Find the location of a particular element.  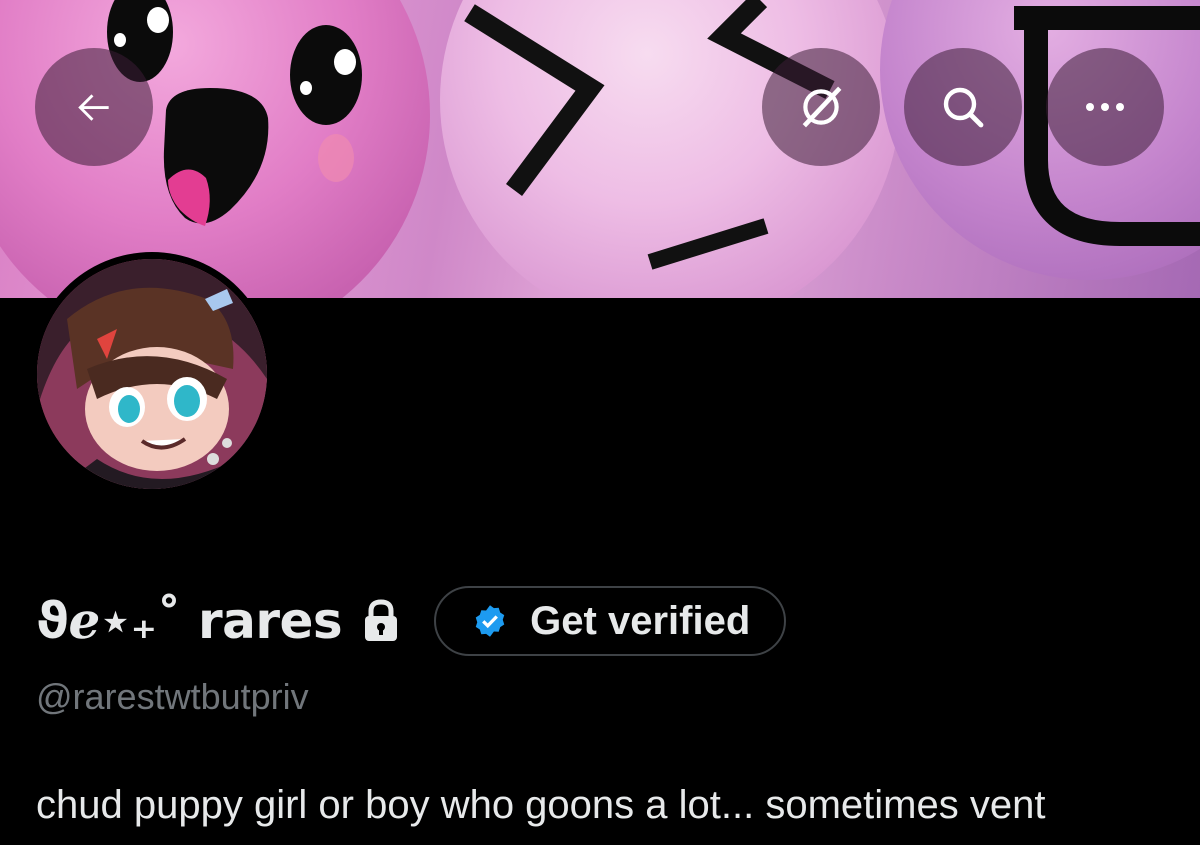

more-icon is located at coordinates (1105, 107).